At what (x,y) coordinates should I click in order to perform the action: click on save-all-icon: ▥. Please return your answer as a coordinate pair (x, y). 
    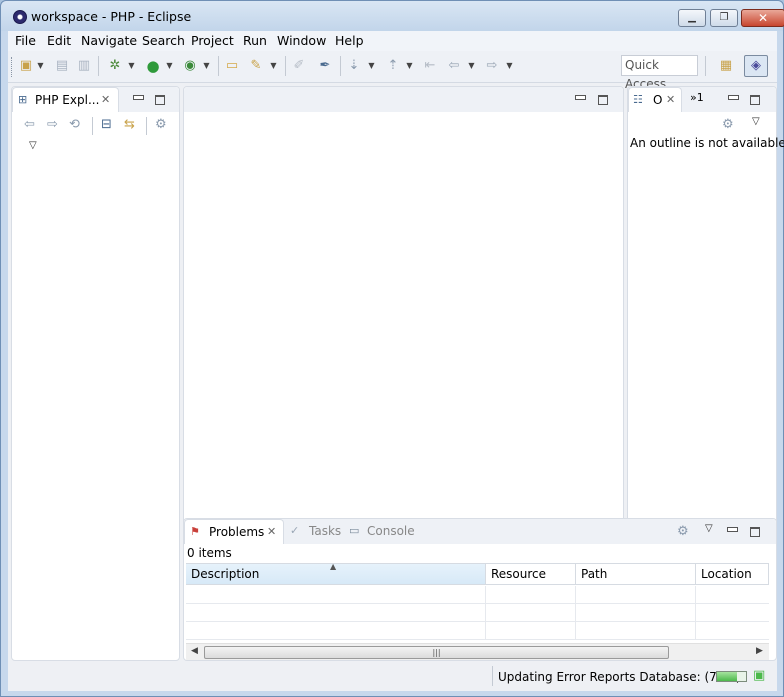
    Looking at the image, I should click on (84, 66).